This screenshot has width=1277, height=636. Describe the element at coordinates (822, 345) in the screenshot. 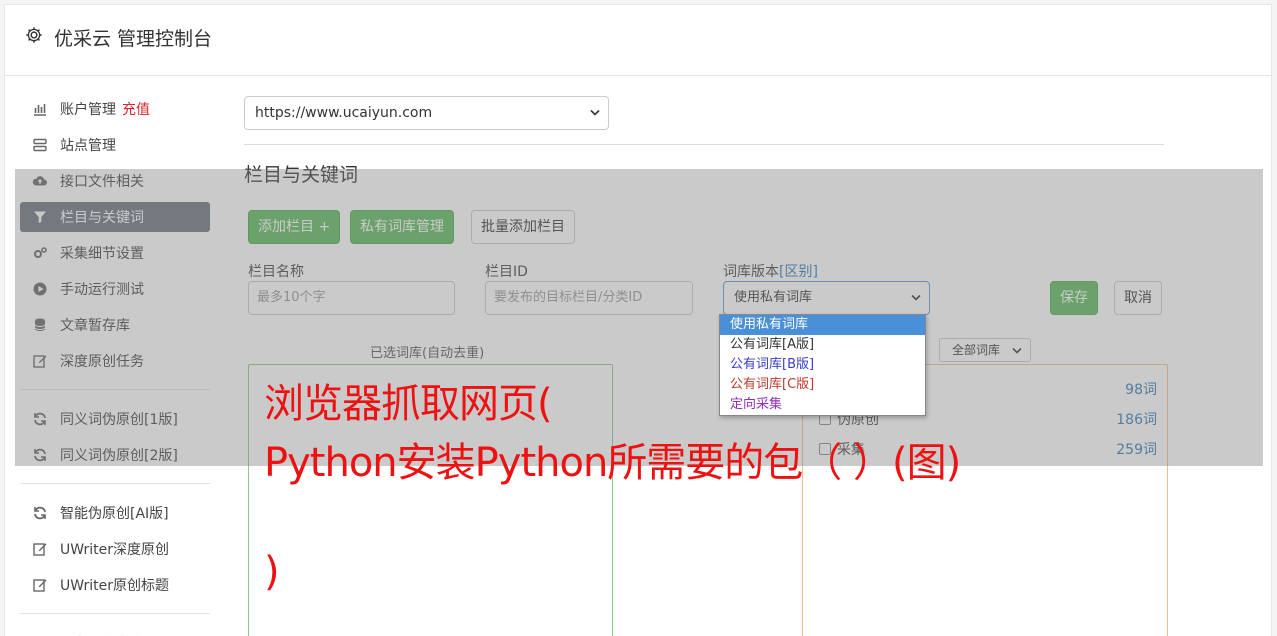

I see `lib-option-1: 公有词库[A版]` at that location.